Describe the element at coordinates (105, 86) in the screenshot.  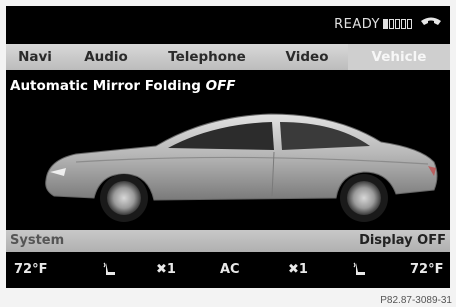
I see `setting-name: Automatic Mirror Folding` at that location.